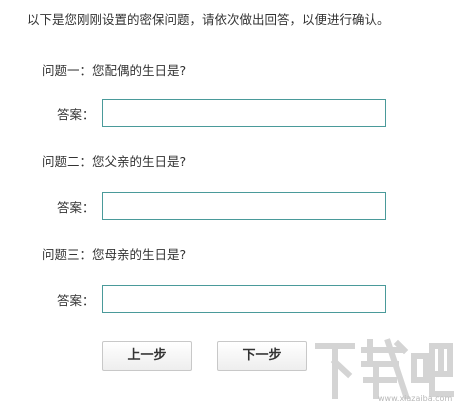 The width and height of the screenshot is (459, 408). Describe the element at coordinates (67, 70) in the screenshot. I see `question-1-label: 问题一：` at that location.